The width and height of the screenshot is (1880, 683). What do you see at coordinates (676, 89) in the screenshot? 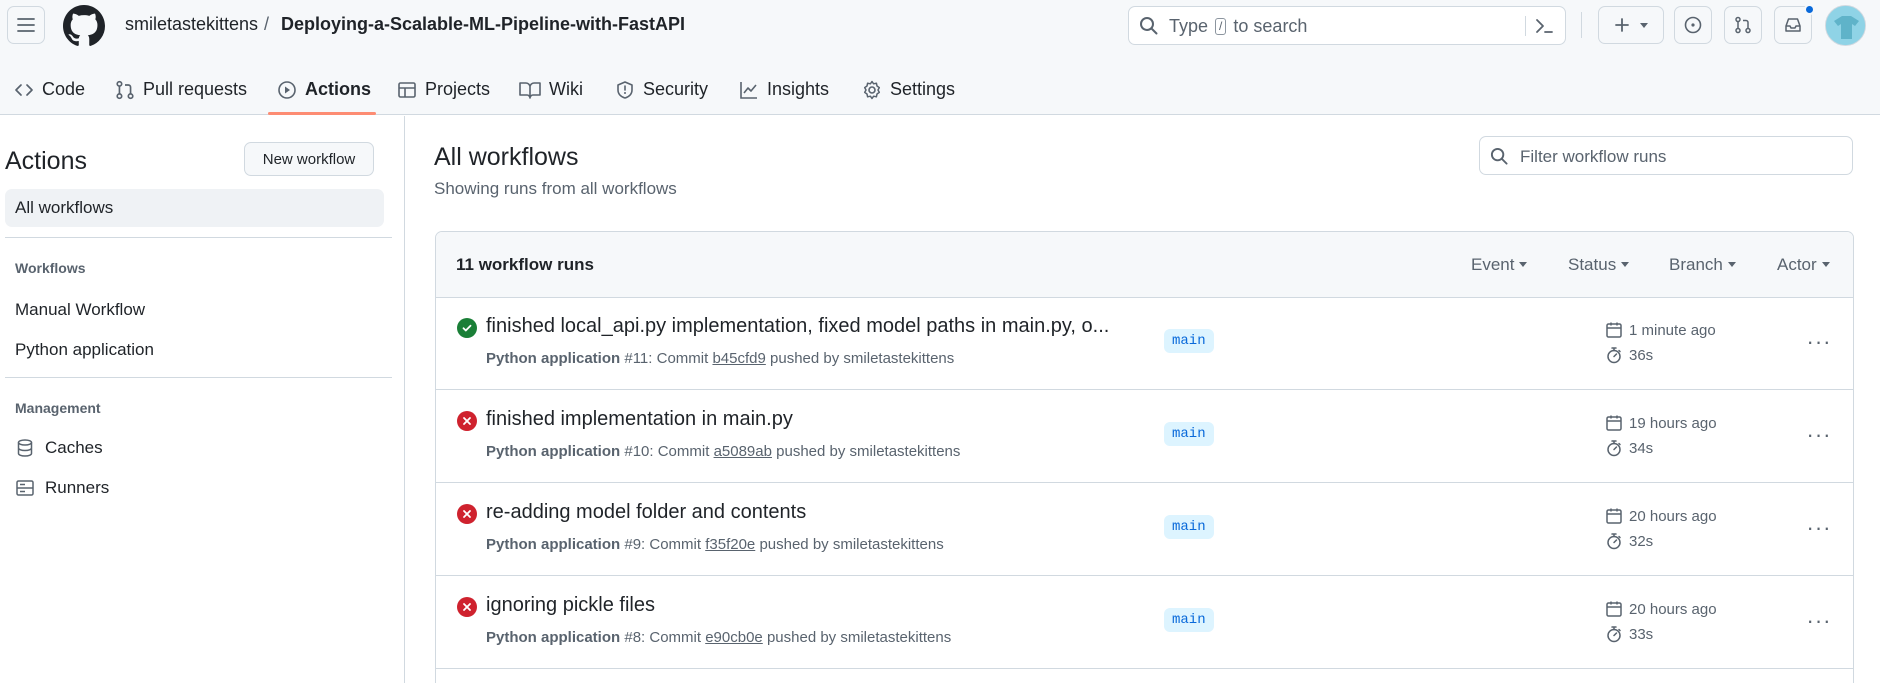
I see `tab-security-label: Security` at bounding box center [676, 89].